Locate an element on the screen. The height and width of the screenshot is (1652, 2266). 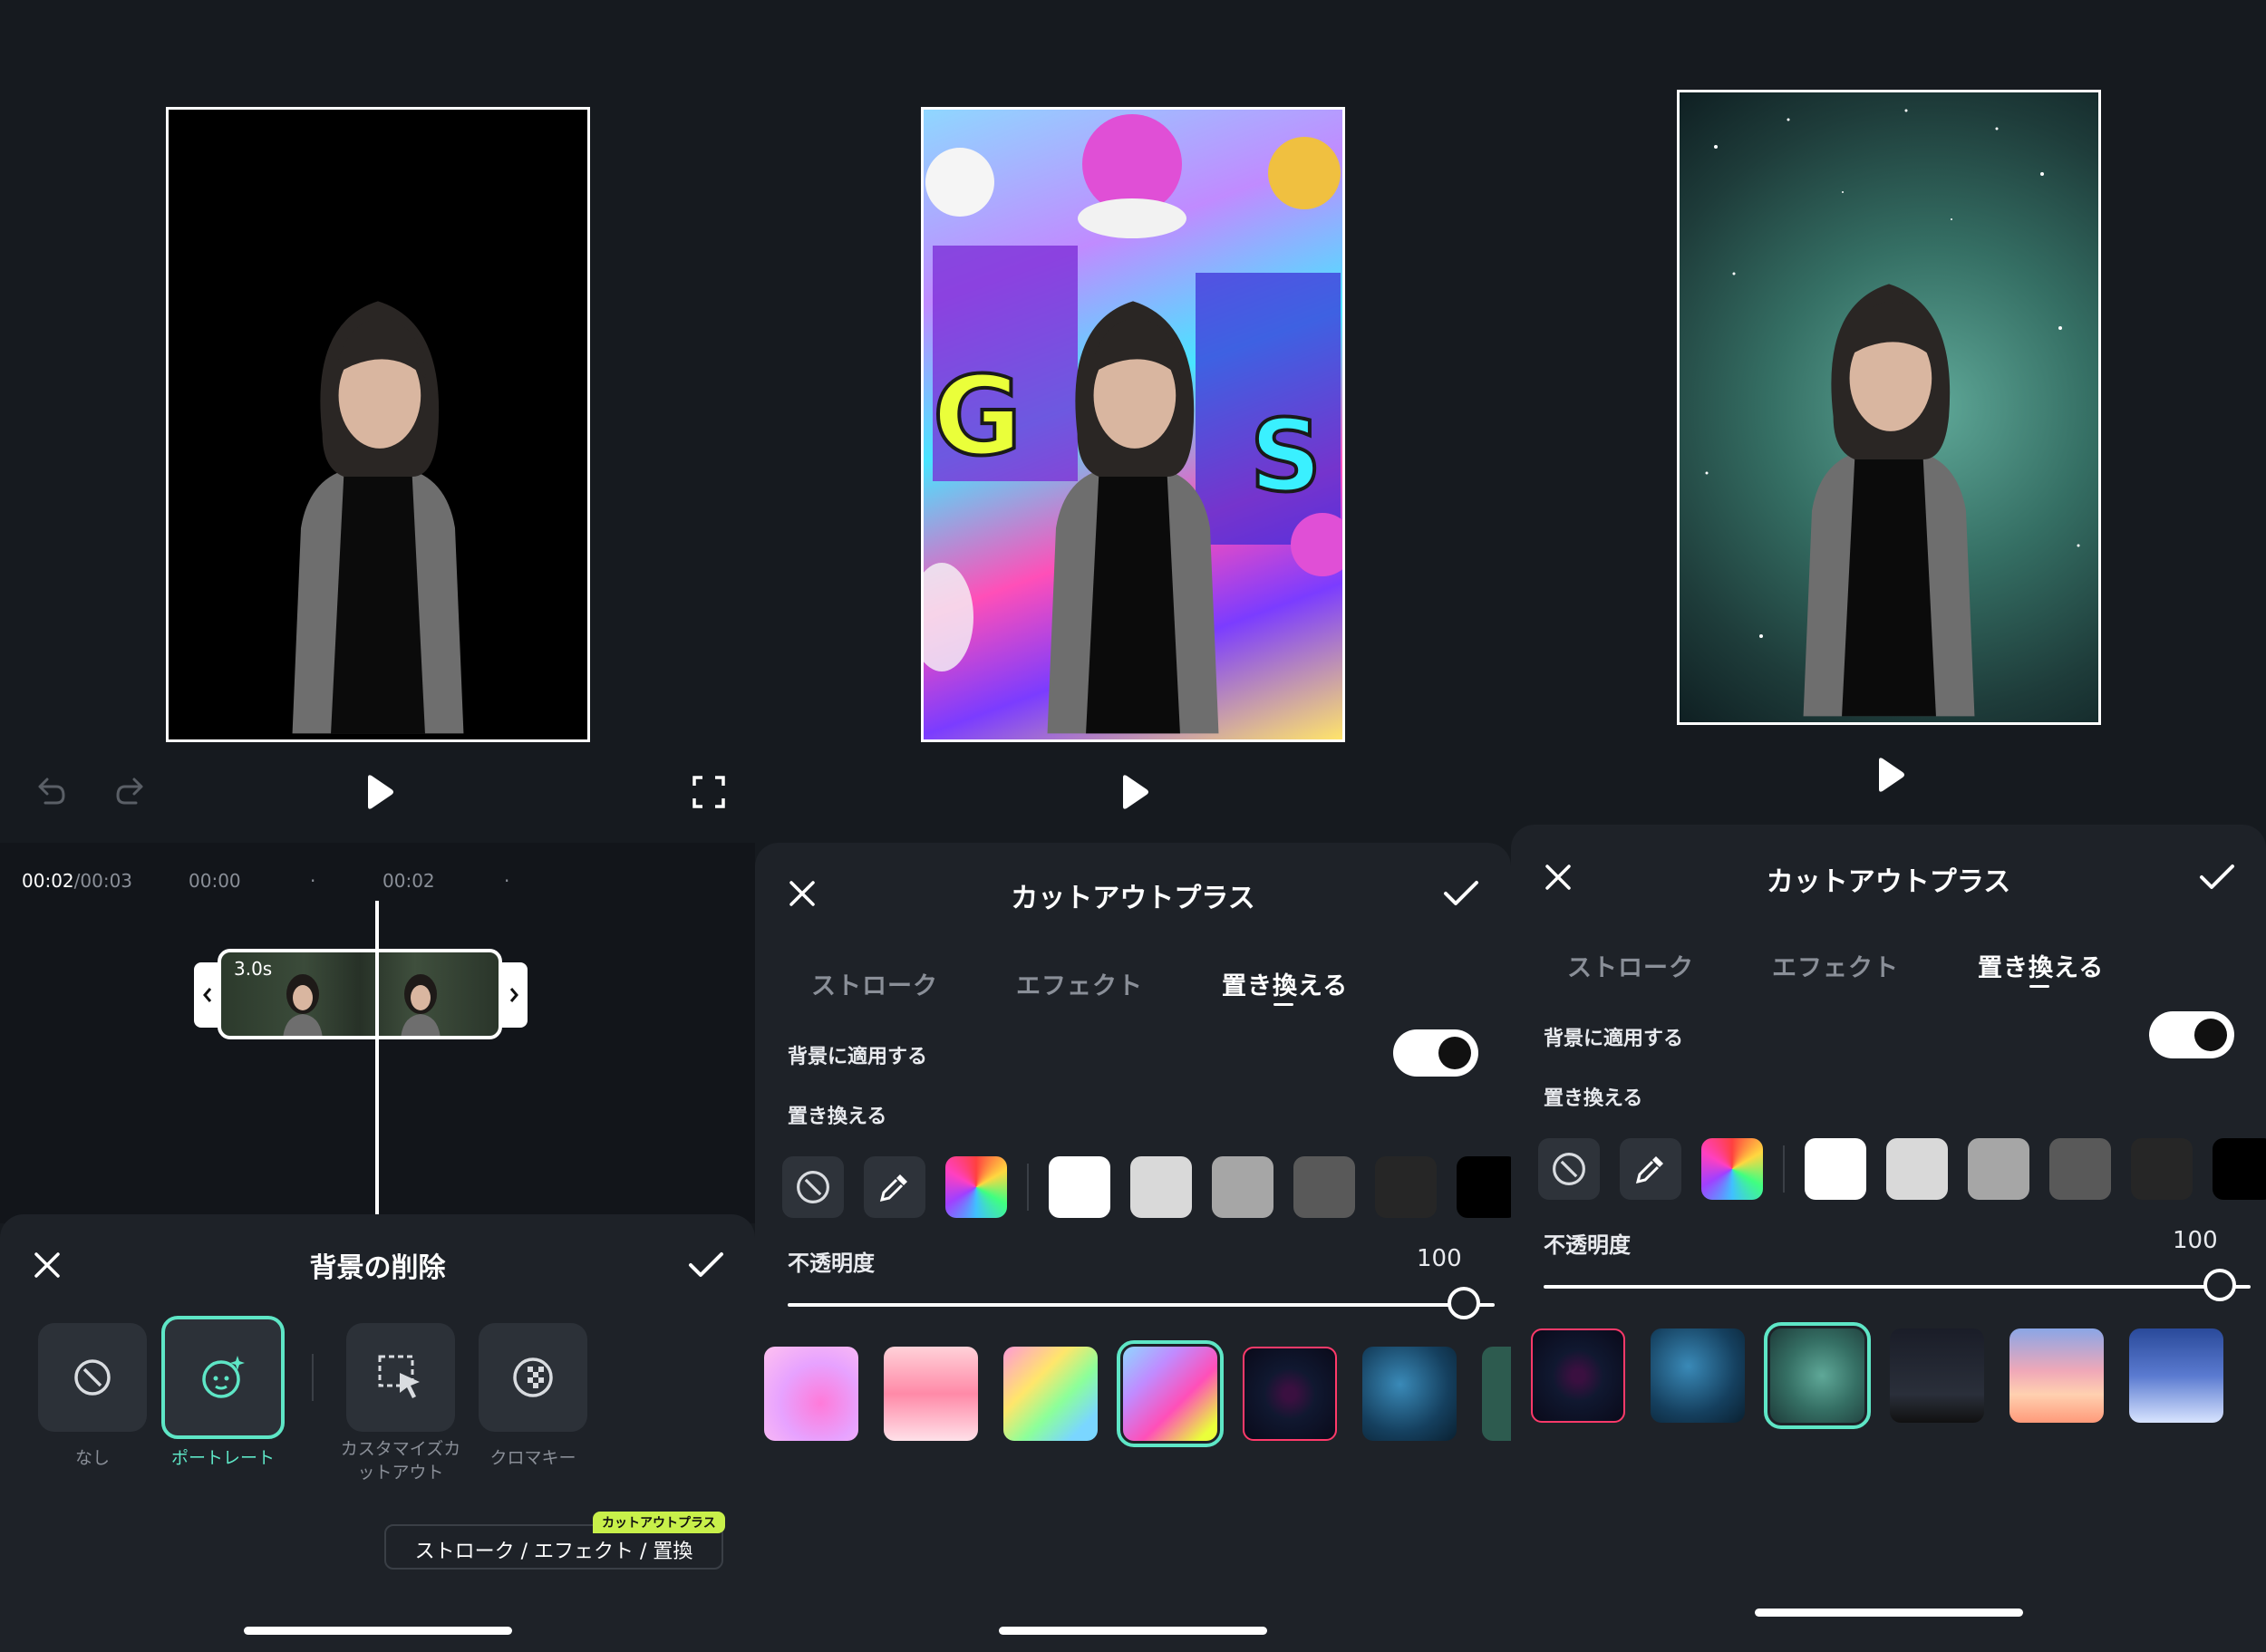
option-custom-cutout is located at coordinates (400, 1377).